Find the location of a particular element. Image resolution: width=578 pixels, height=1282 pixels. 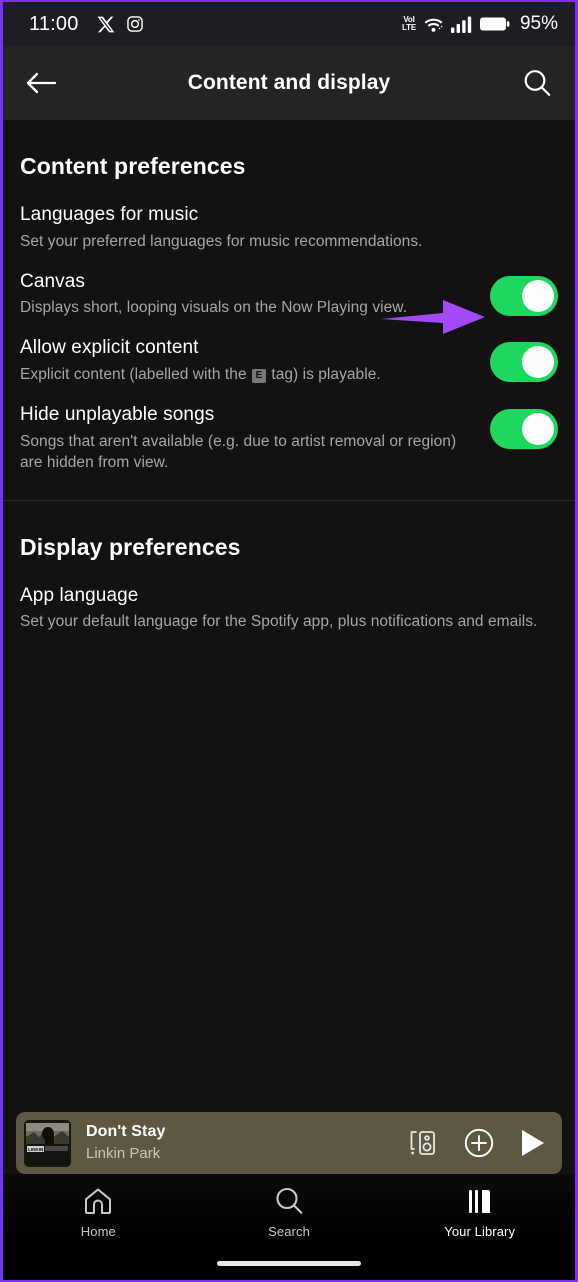

gesture-home-indicator is located at coordinates (289, 1263).